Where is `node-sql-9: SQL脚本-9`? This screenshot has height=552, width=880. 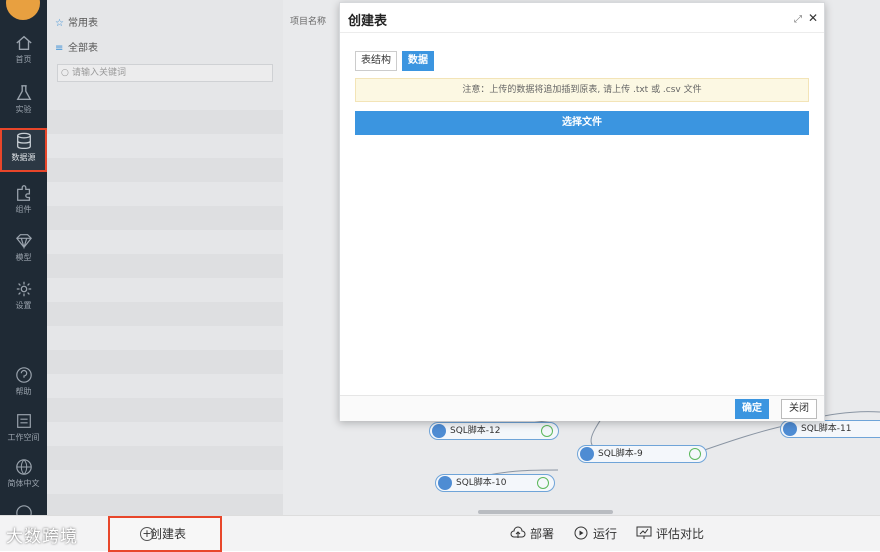 node-sql-9: SQL脚本-9 is located at coordinates (642, 454).